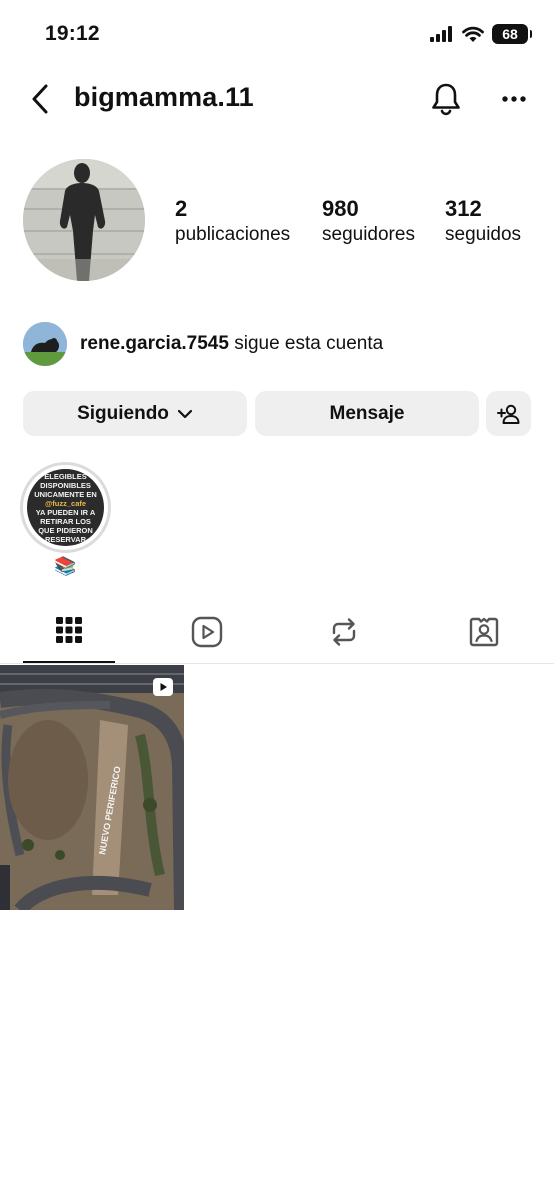 This screenshot has width=554, height=1199. I want to click on mutual-follower-text: rene.garcia.7545 sigue esta cuenta, so click(231, 344).